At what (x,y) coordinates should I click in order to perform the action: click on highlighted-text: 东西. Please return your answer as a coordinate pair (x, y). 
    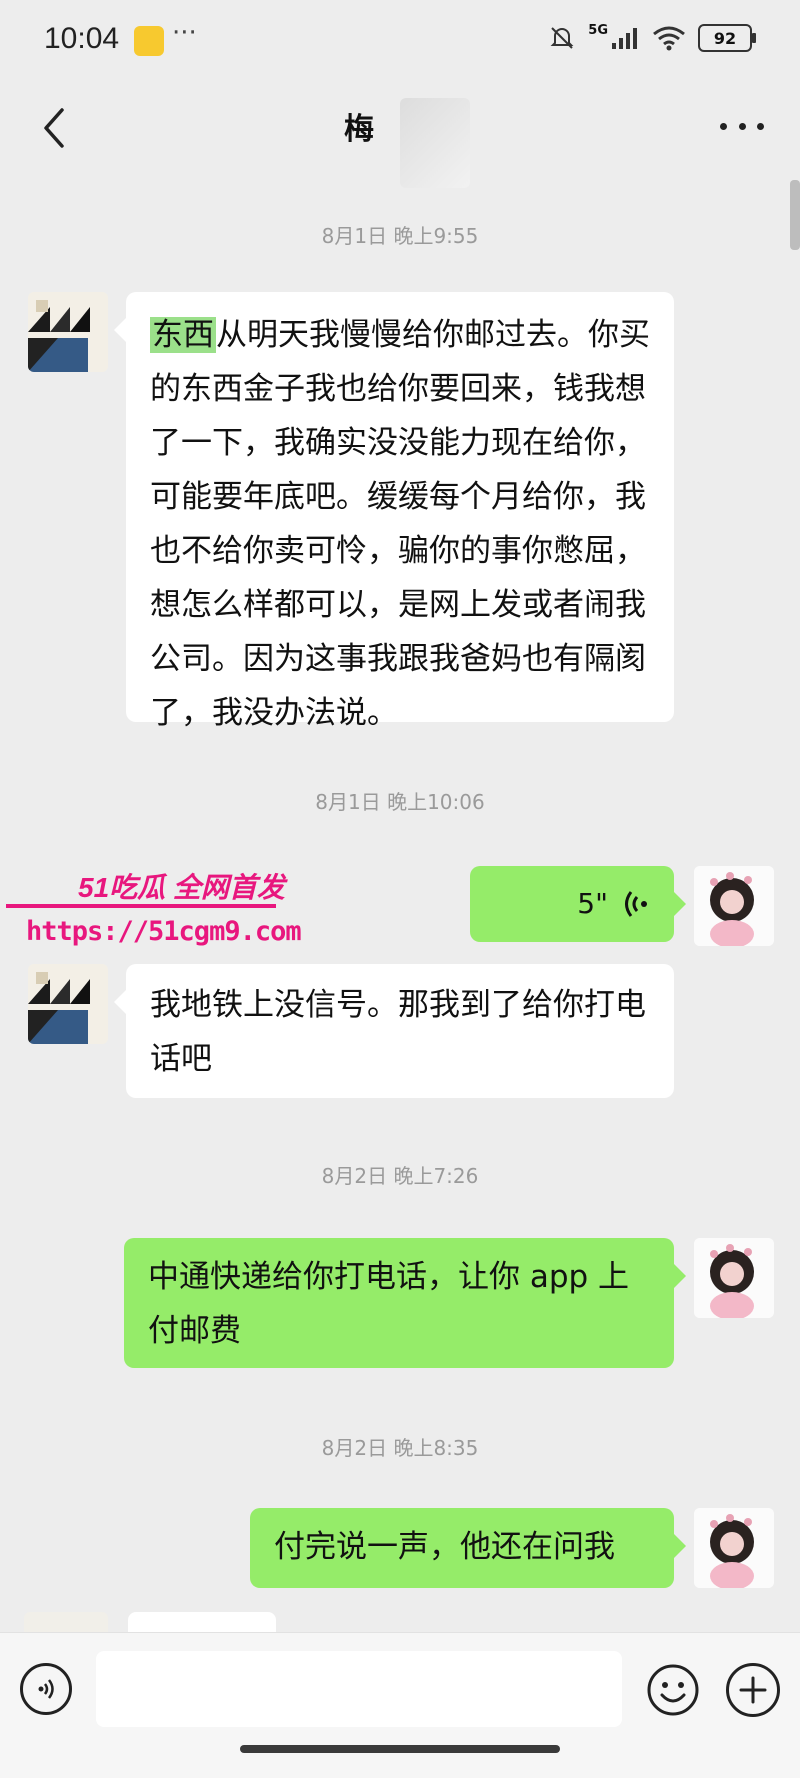
    Looking at the image, I should click on (183, 335).